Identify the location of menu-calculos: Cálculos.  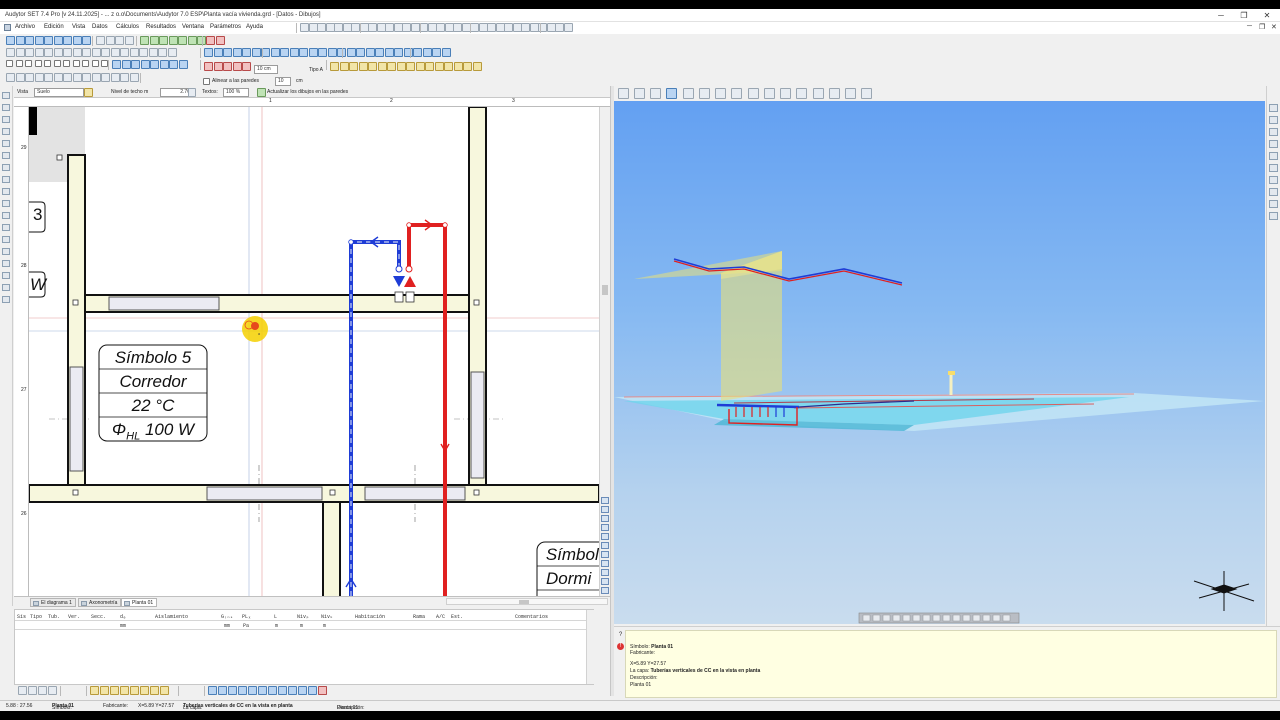
(127, 27).